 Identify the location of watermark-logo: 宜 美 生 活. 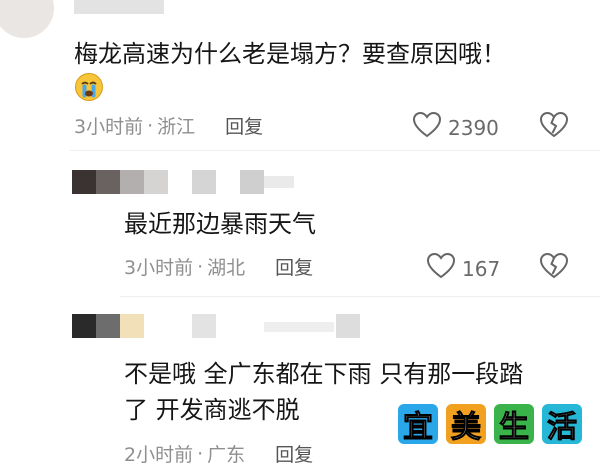
(493, 426).